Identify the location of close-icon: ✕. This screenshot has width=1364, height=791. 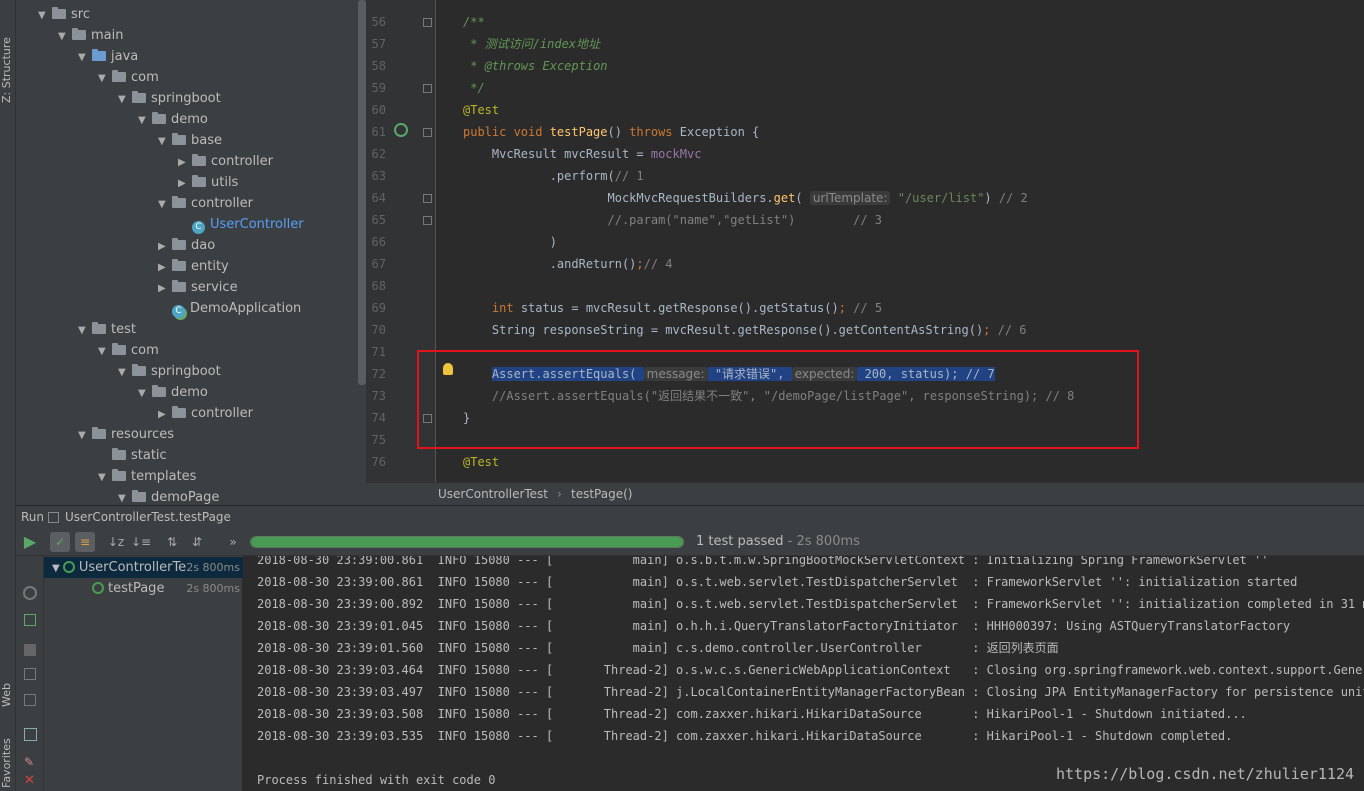
(30, 780).